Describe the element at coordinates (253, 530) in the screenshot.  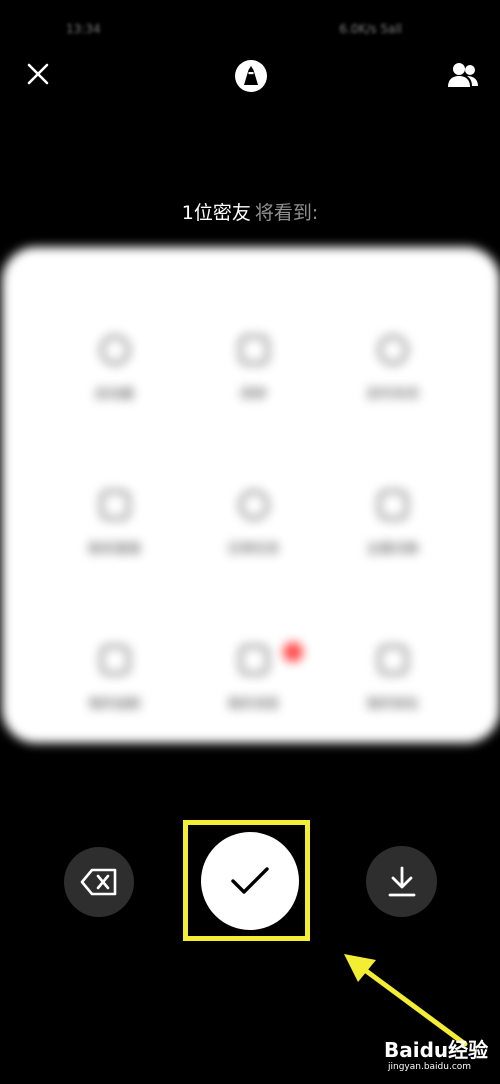
I see `preview-item: 日常任务` at that location.